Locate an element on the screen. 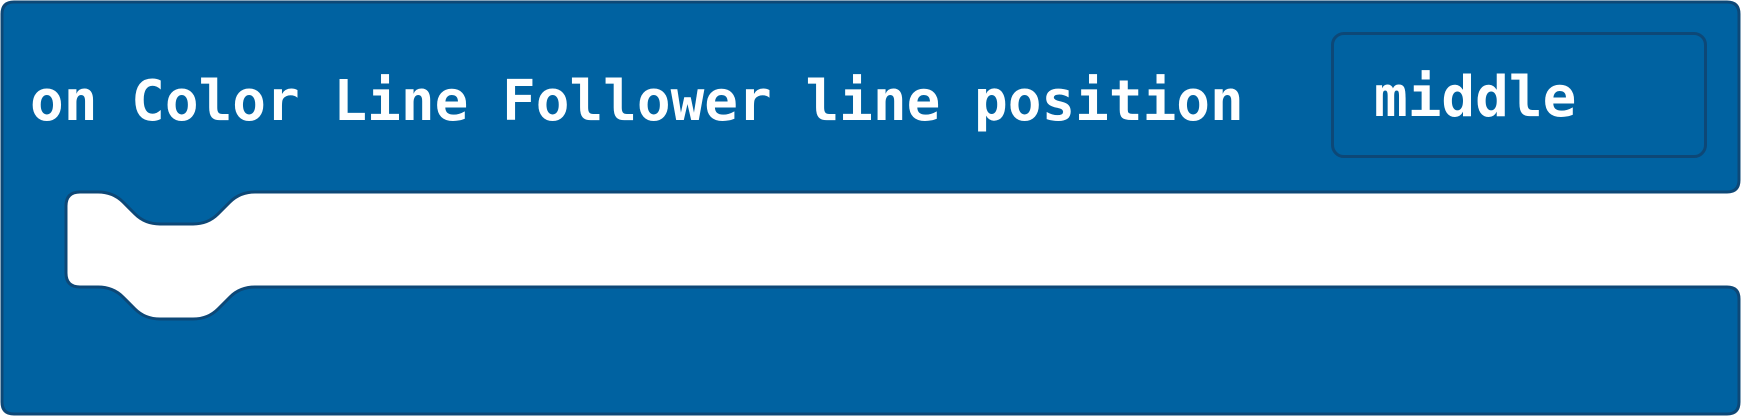 The image size is (1741, 416). line-position-dropdown: middle is located at coordinates (1519, 95).